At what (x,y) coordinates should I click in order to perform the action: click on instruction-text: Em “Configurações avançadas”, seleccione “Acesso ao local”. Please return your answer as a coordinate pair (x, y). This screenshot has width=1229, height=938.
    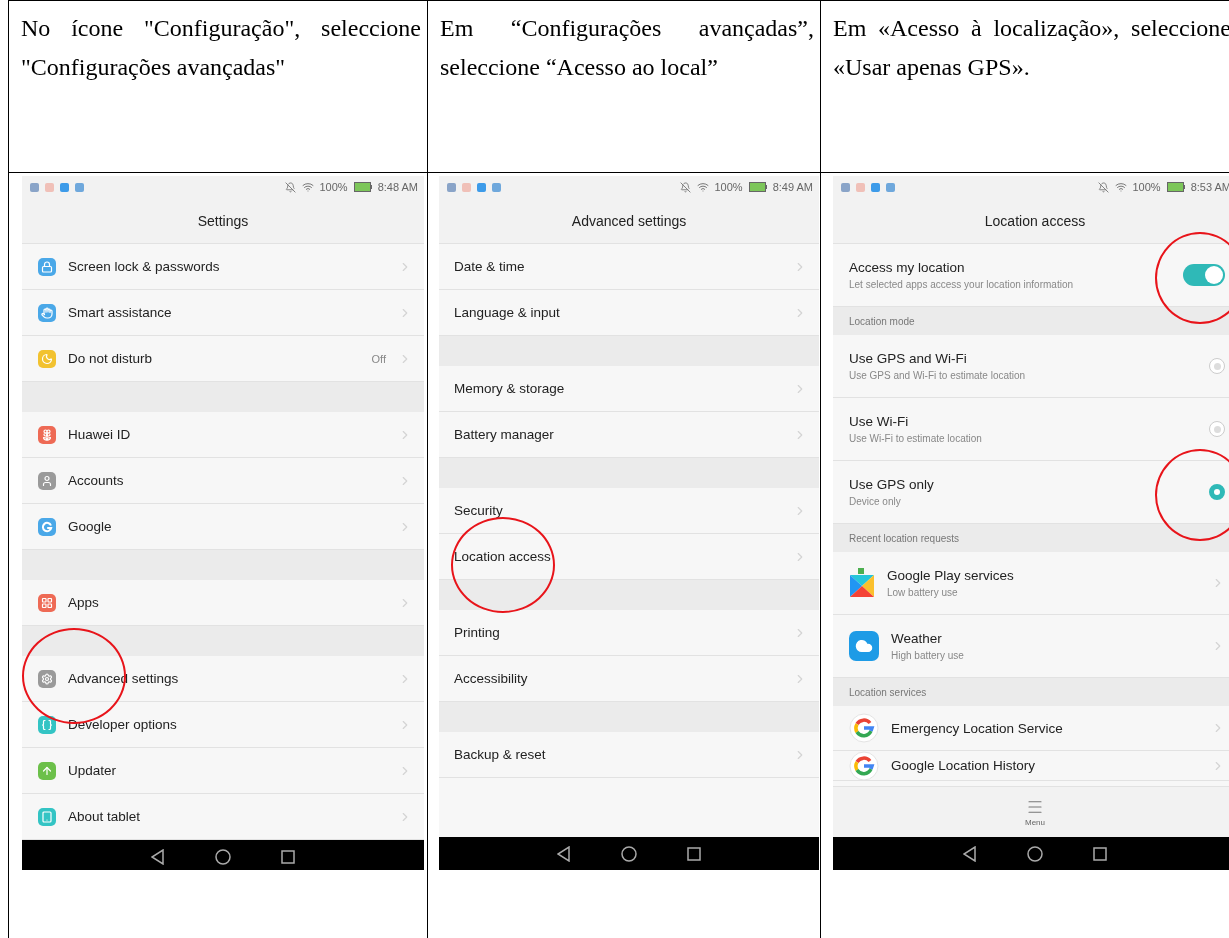
    Looking at the image, I should click on (627, 48).